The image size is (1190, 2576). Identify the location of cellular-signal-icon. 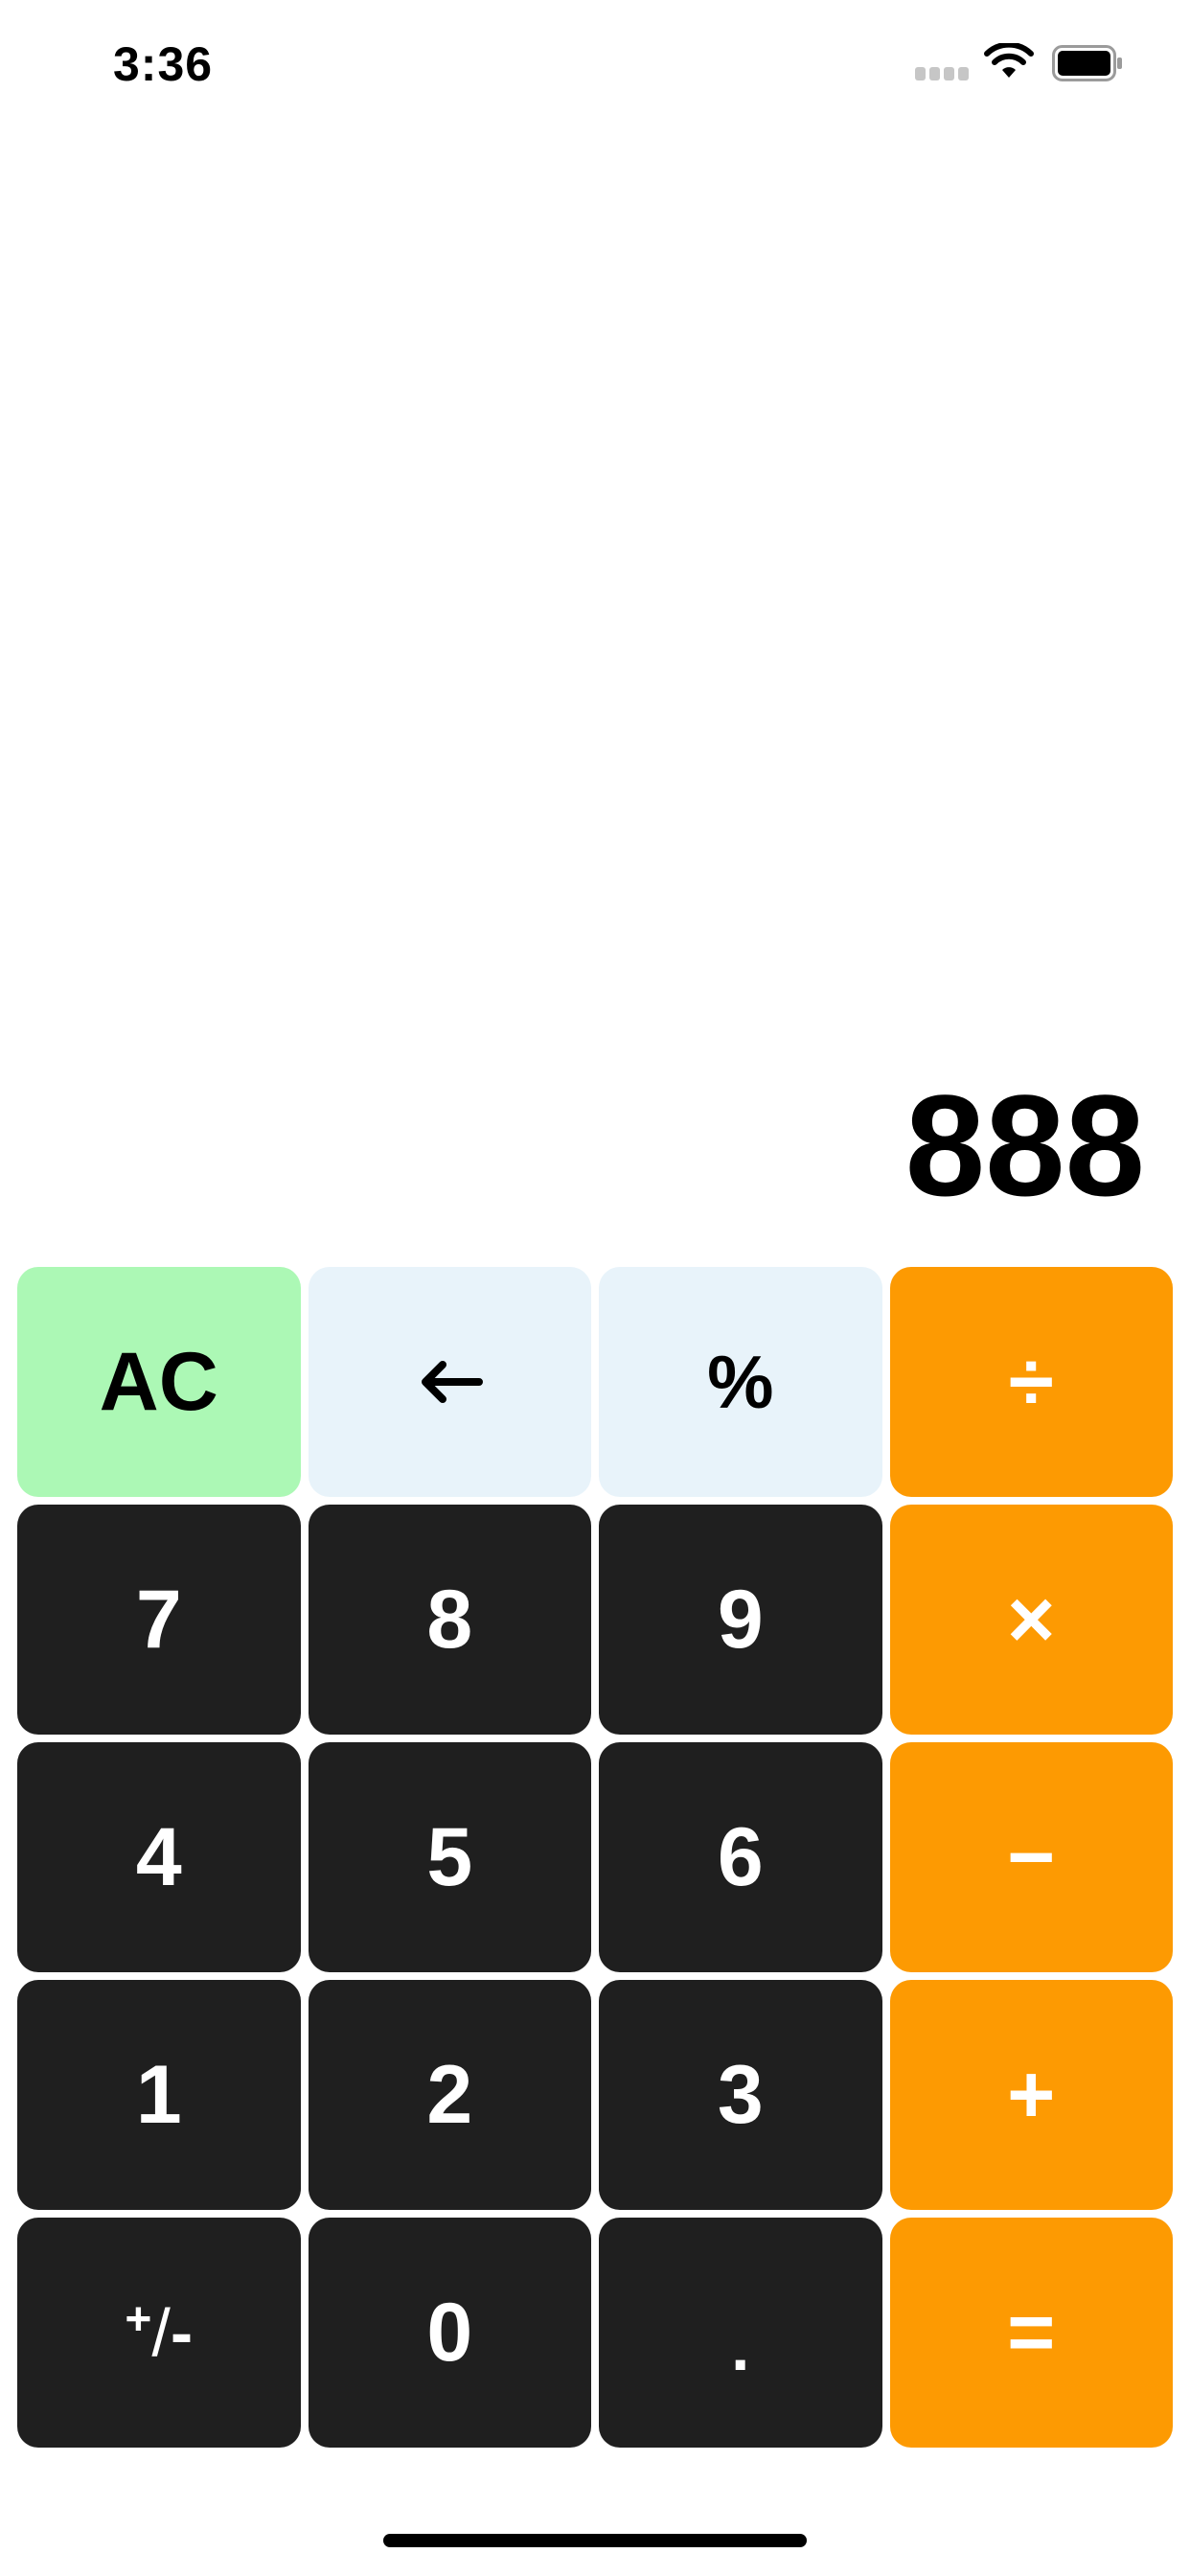
(943, 73).